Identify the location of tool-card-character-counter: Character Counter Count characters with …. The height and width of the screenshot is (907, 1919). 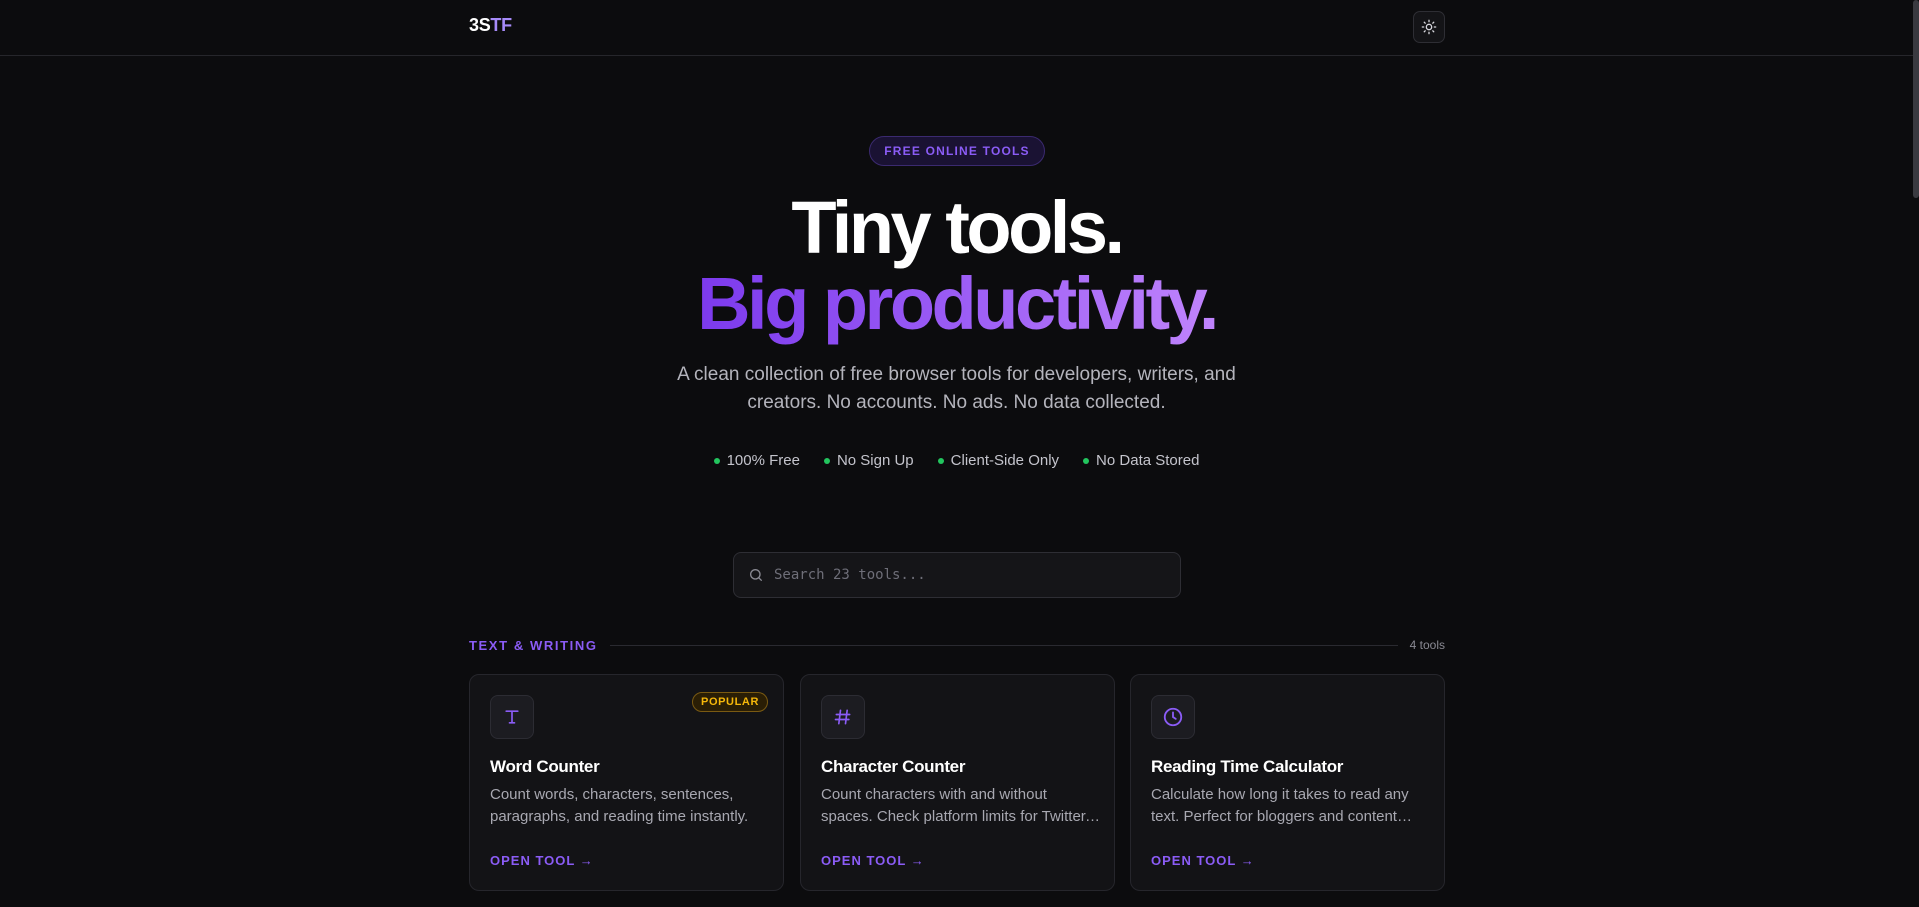
(957, 782).